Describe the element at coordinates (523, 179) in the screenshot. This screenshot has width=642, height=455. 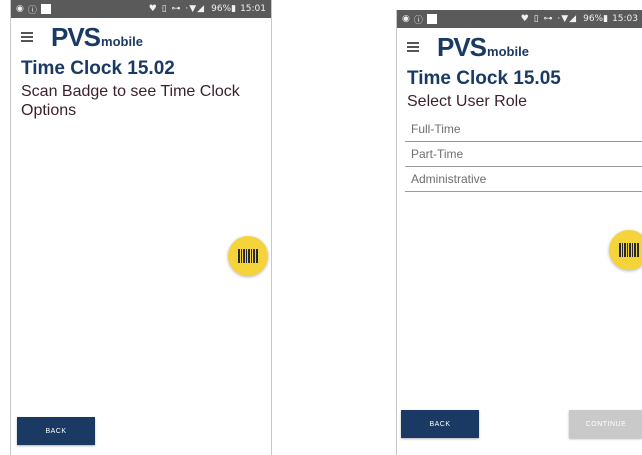
I see `role-option-administrative: Administrative` at that location.